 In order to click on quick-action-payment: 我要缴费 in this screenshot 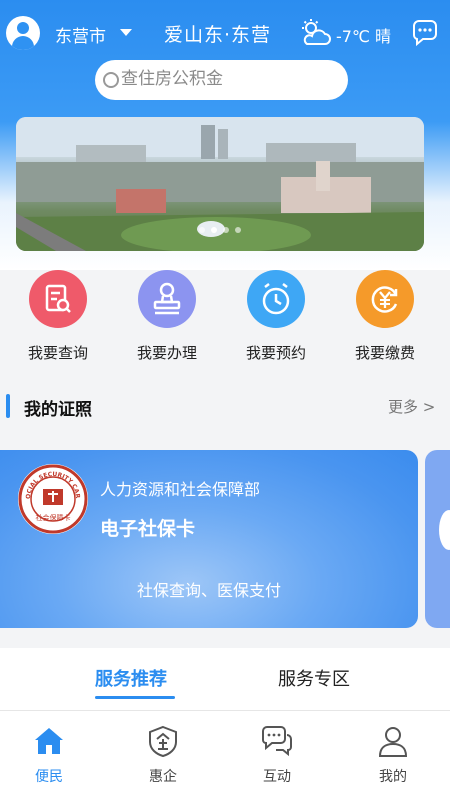, I will do `click(385, 318)`.